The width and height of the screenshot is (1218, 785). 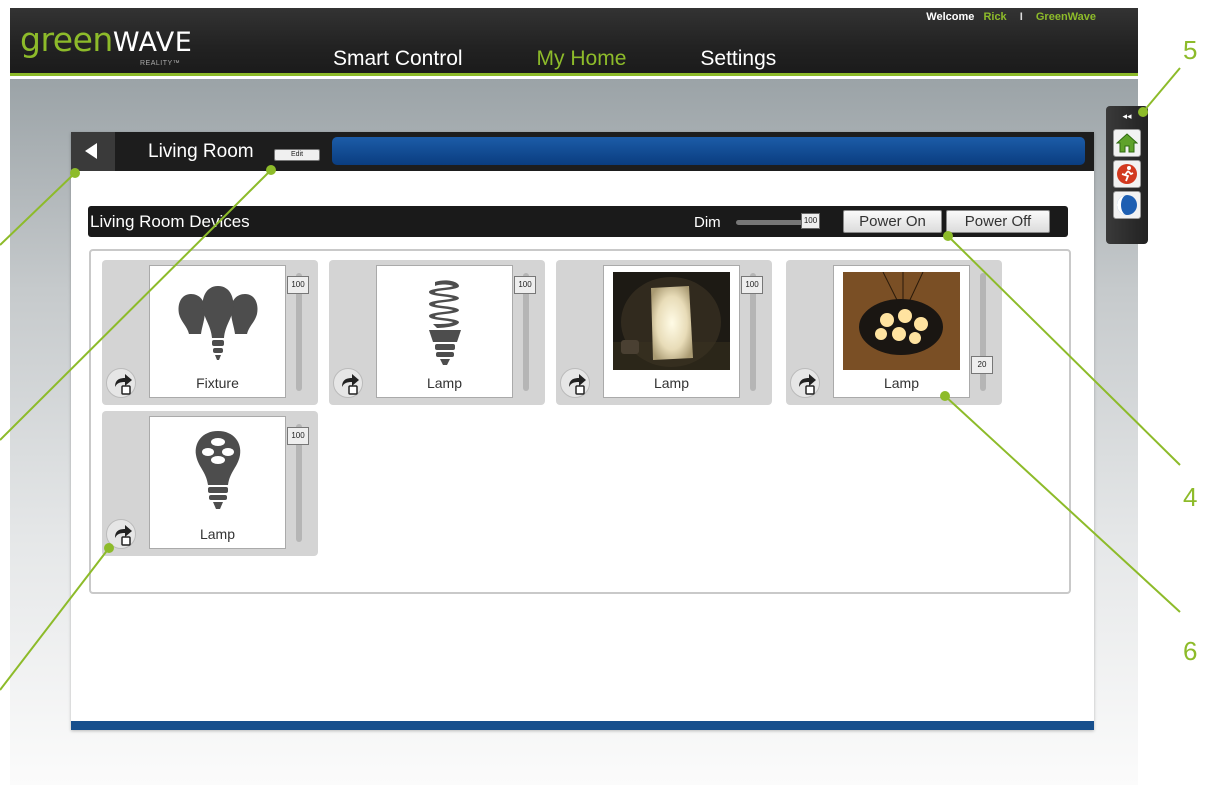 I want to click on quick-actions-widget: ◂◂, so click(x=1127, y=175).